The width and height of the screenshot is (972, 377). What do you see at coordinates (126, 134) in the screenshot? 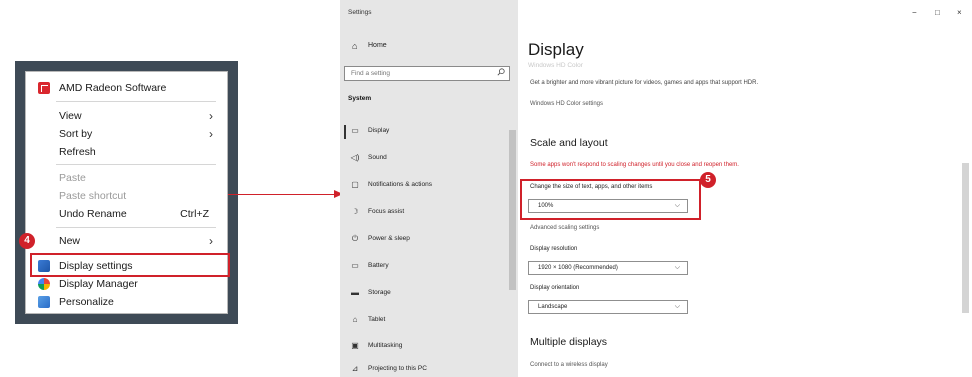
I see `menu-item-sort-by: Sort by ›` at bounding box center [126, 134].